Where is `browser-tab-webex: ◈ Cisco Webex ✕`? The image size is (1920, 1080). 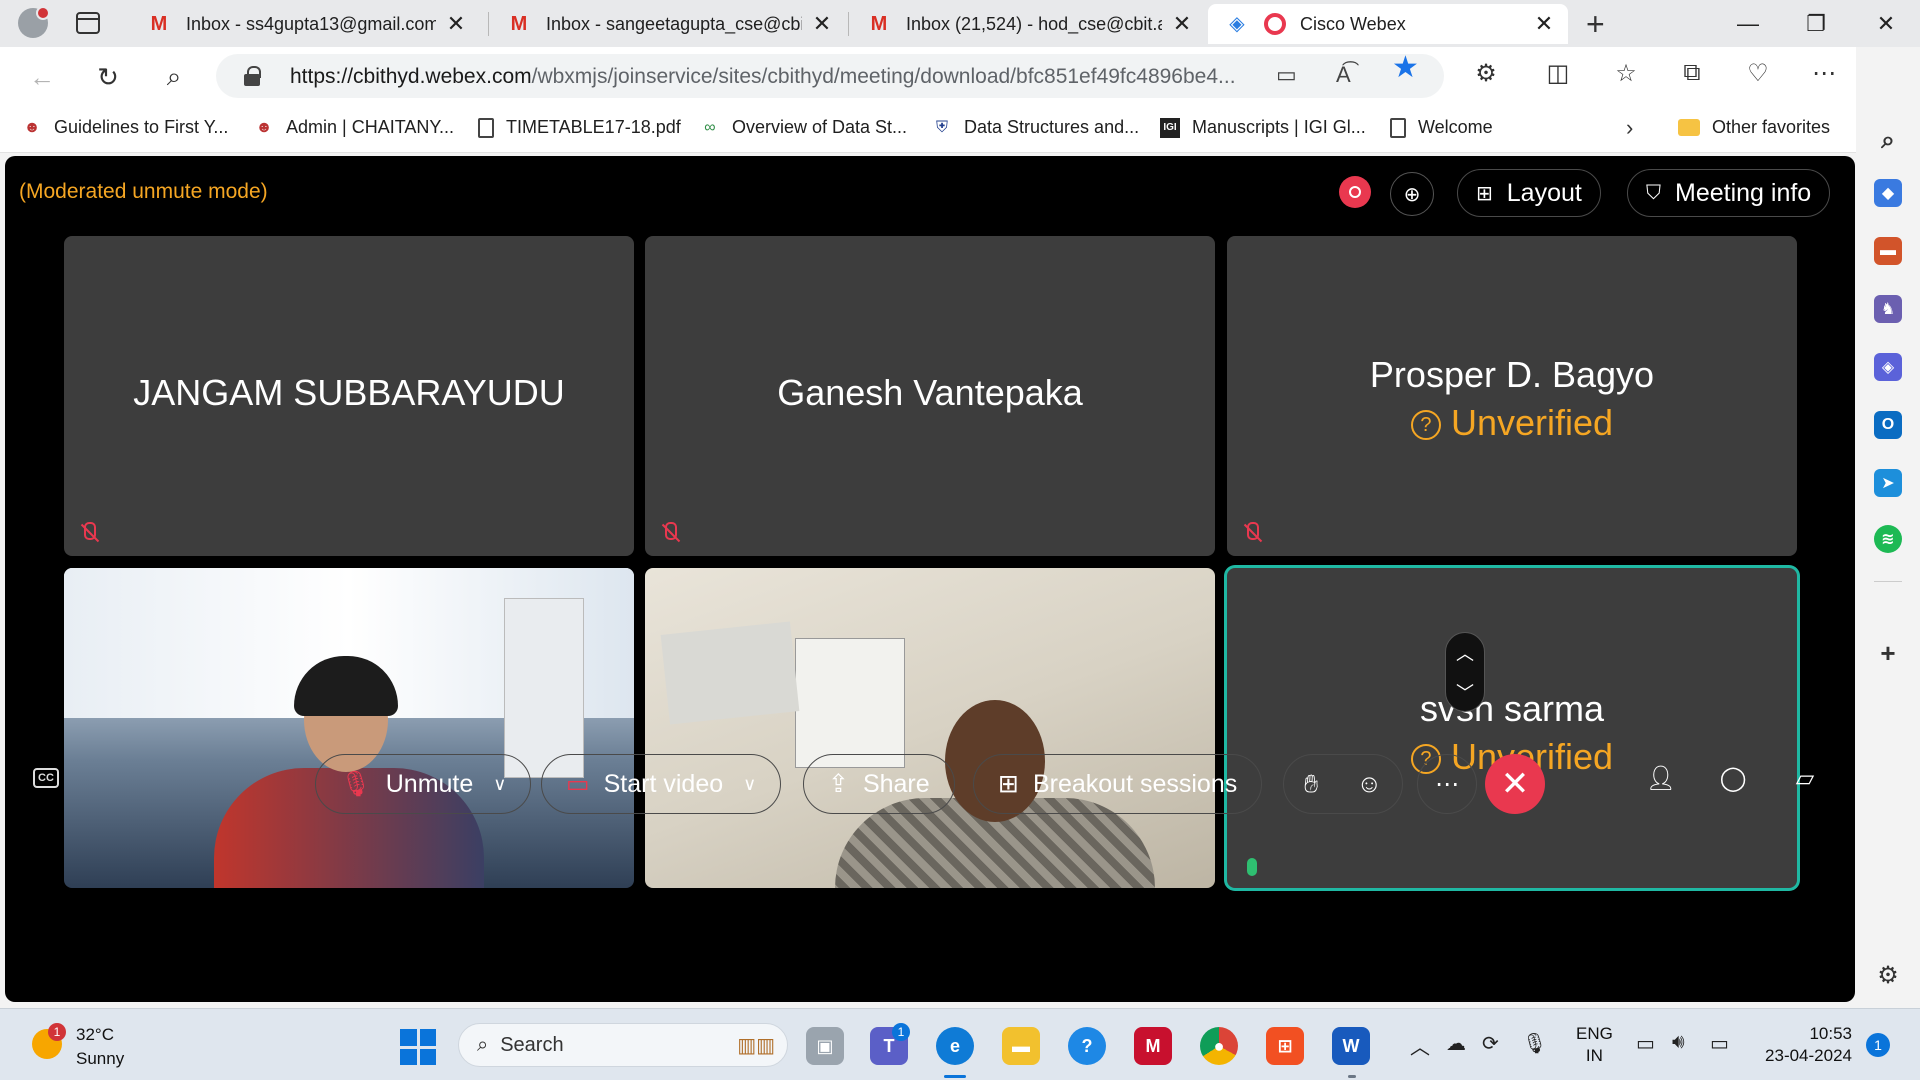 browser-tab-webex: ◈ Cisco Webex ✕ is located at coordinates (1388, 24).